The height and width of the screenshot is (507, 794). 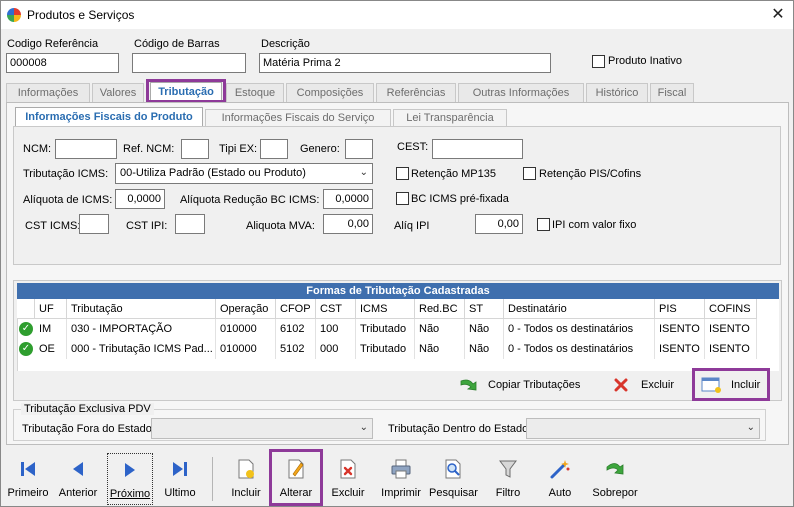 What do you see at coordinates (579, 309) in the screenshot?
I see `grid-col-destinatario: Destinatário` at bounding box center [579, 309].